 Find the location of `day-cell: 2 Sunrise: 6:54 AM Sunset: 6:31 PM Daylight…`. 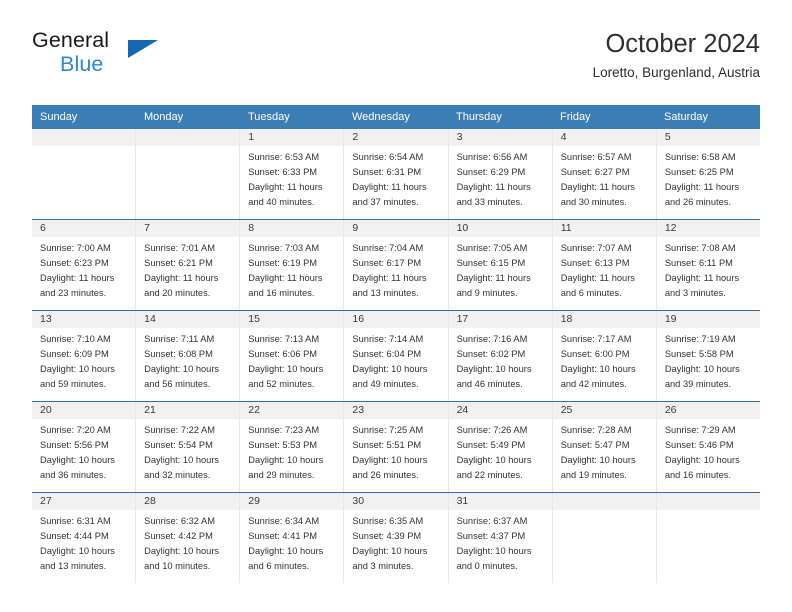

day-cell: 2 Sunrise: 6:54 AM Sunset: 6:31 PM Daylight… is located at coordinates (396, 174).